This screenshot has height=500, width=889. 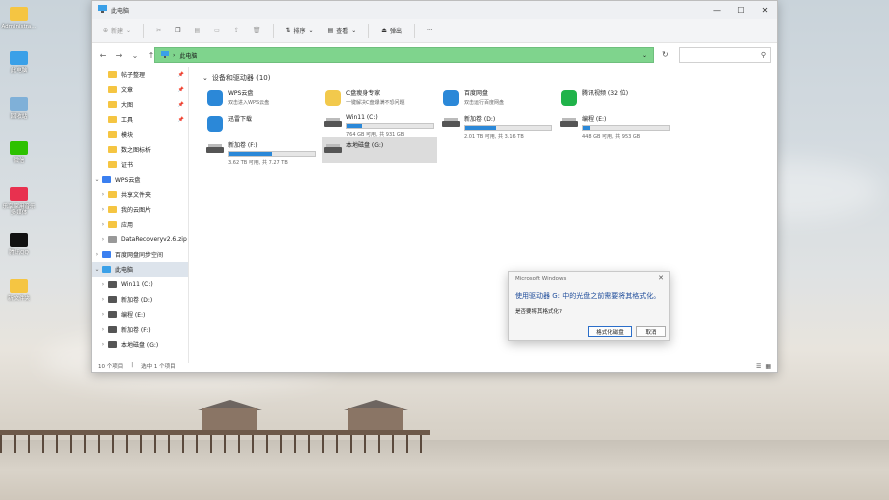 What do you see at coordinates (119, 55) in the screenshot?
I see `forward-arrow-icon: →` at bounding box center [119, 55].